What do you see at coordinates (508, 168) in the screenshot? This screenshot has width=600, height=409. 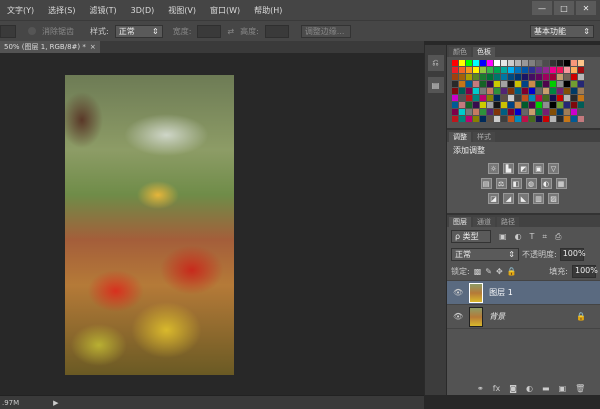 I see `adjustment-icon: ▙` at bounding box center [508, 168].